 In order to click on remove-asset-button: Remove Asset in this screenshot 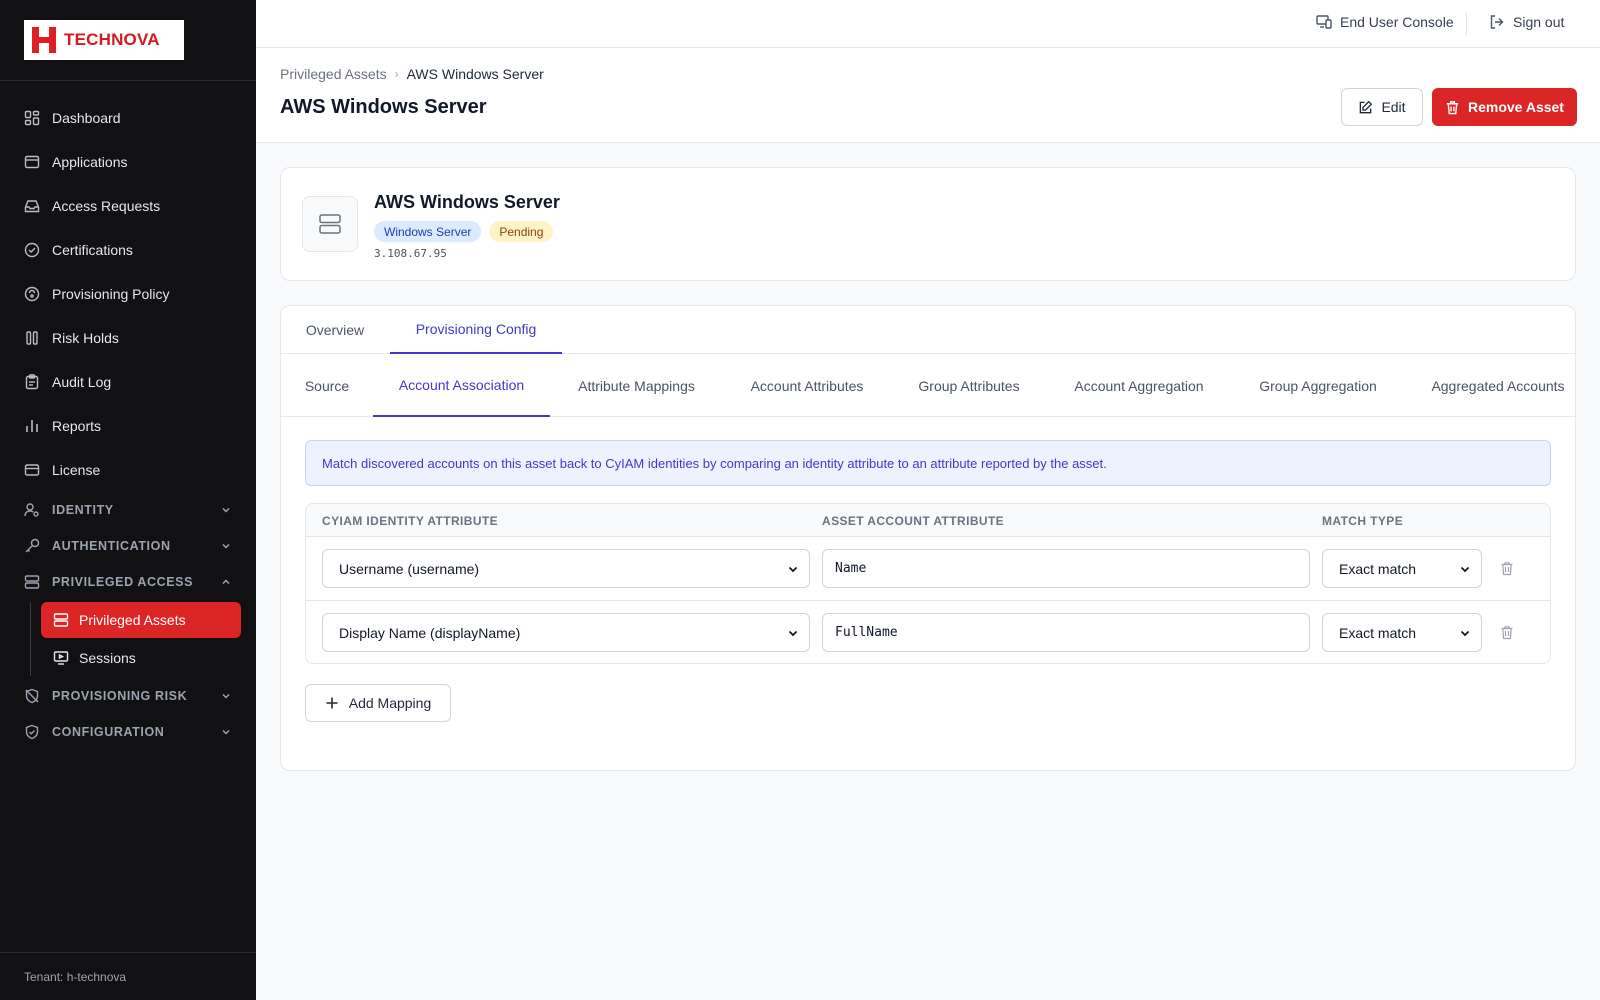, I will do `click(1504, 107)`.